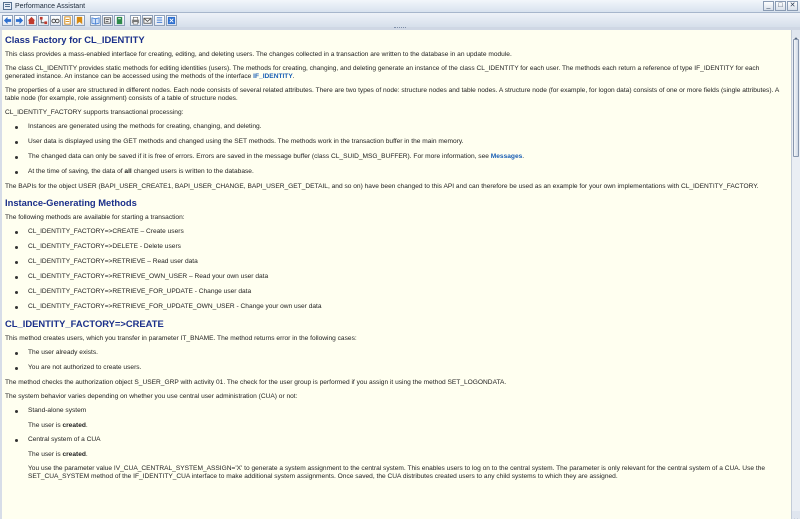  What do you see at coordinates (71, 202) in the screenshot?
I see `heading-instance-methods: Instance-Generating Methods` at bounding box center [71, 202].